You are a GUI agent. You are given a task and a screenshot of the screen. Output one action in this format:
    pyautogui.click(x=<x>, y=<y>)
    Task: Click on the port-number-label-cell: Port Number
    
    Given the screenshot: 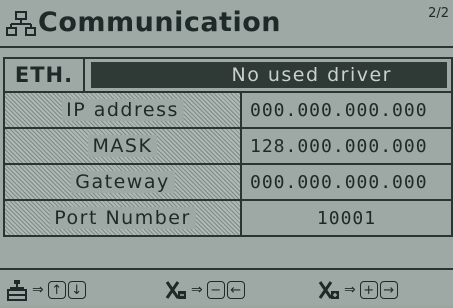 What is the action you would take?
    pyautogui.click(x=123, y=218)
    